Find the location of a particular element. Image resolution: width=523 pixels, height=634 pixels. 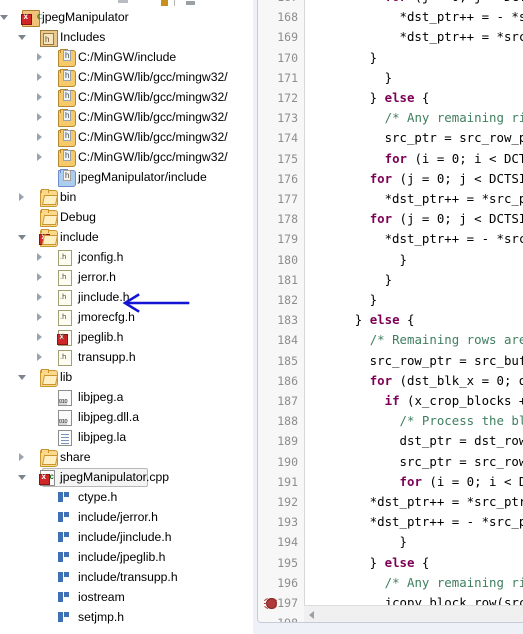

tree-item-bin: bin is located at coordinates (124, 197).